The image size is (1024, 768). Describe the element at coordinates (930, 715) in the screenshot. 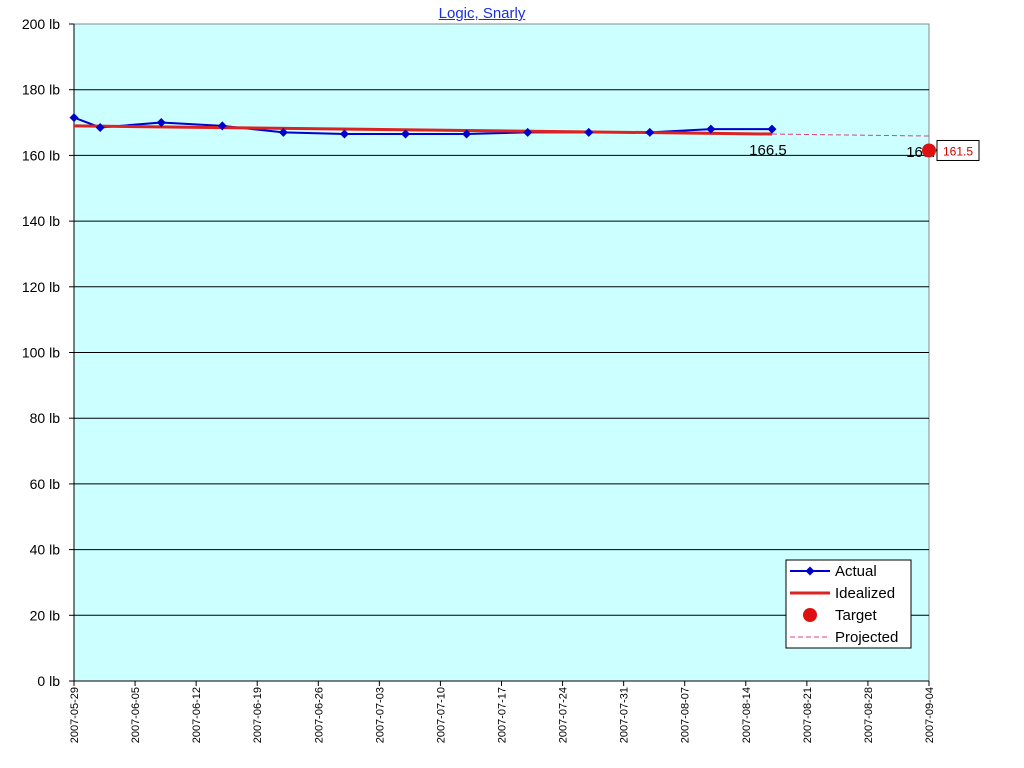

I see `x-tick-label: 2007-09-04` at that location.